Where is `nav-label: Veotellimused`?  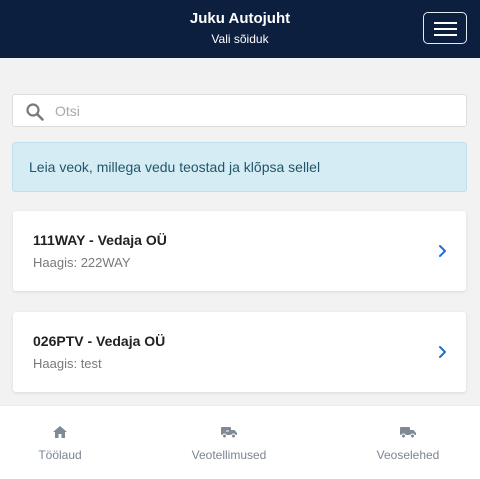 nav-label: Veotellimused is located at coordinates (229, 455).